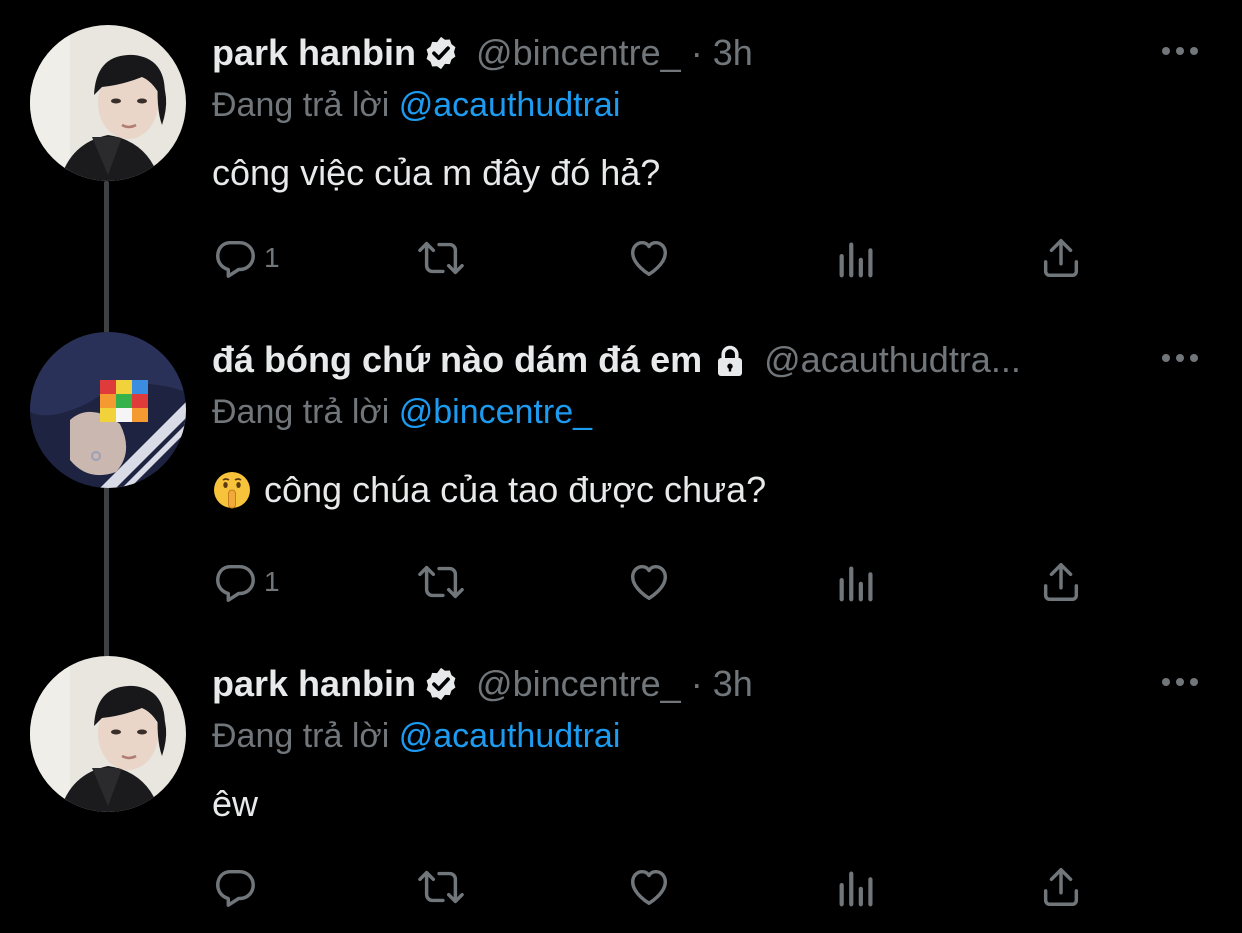 The height and width of the screenshot is (933, 1242). What do you see at coordinates (457, 360) in the screenshot?
I see `display-name: đá bóng chứ nào dám đá em` at bounding box center [457, 360].